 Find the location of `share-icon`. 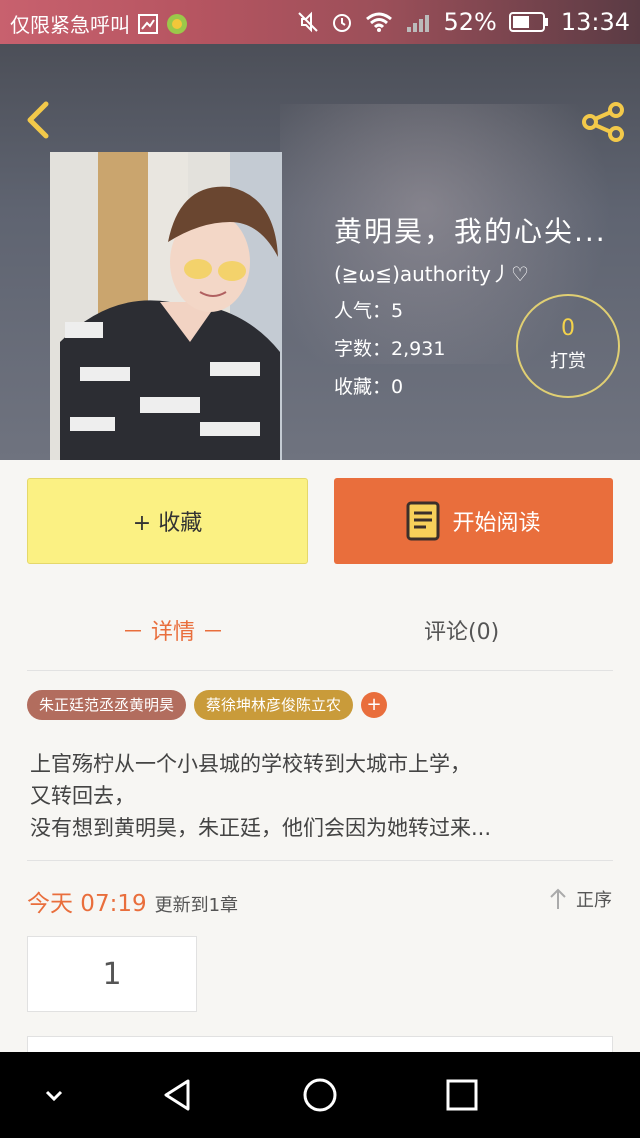

share-icon is located at coordinates (604, 122).